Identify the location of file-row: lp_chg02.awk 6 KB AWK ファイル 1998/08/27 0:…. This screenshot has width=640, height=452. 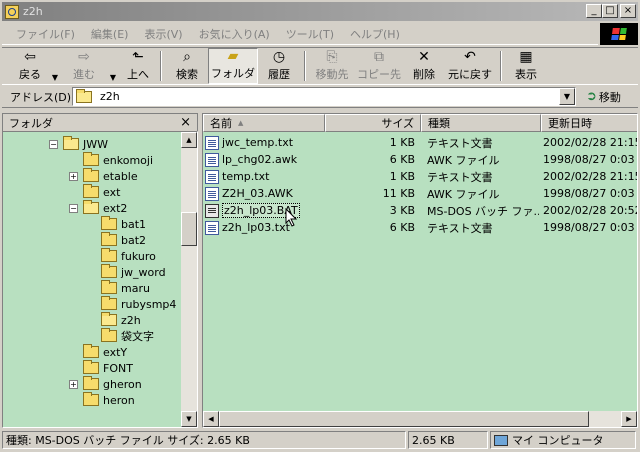
(421, 159).